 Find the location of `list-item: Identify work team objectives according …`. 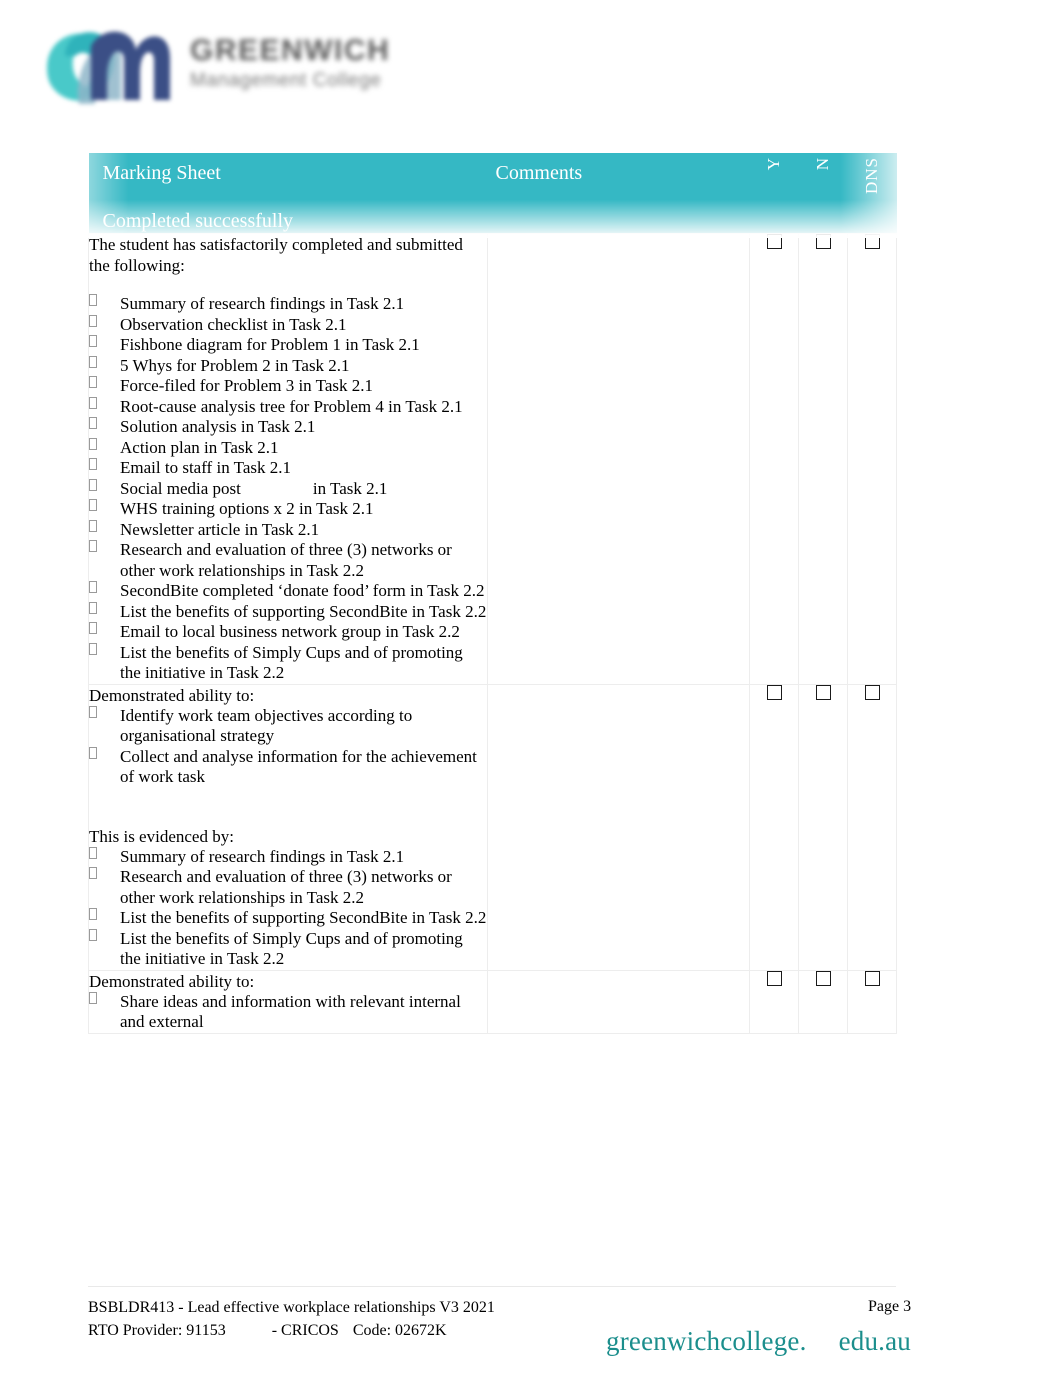

list-item: Identify work team objectives according … is located at coordinates (288, 726).